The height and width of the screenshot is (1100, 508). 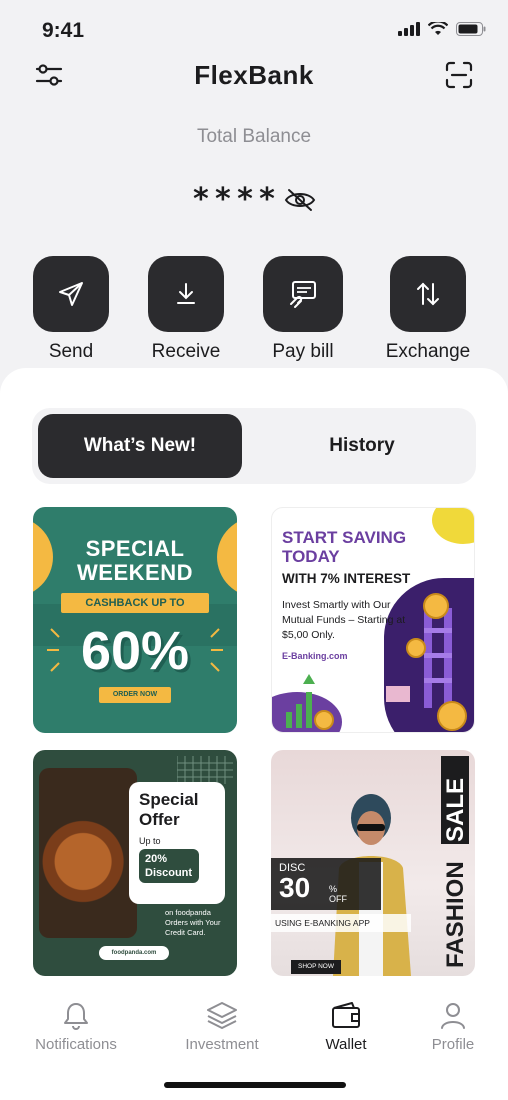 What do you see at coordinates (156, 859) in the screenshot?
I see `offer-discount-pct: 20%` at bounding box center [156, 859].